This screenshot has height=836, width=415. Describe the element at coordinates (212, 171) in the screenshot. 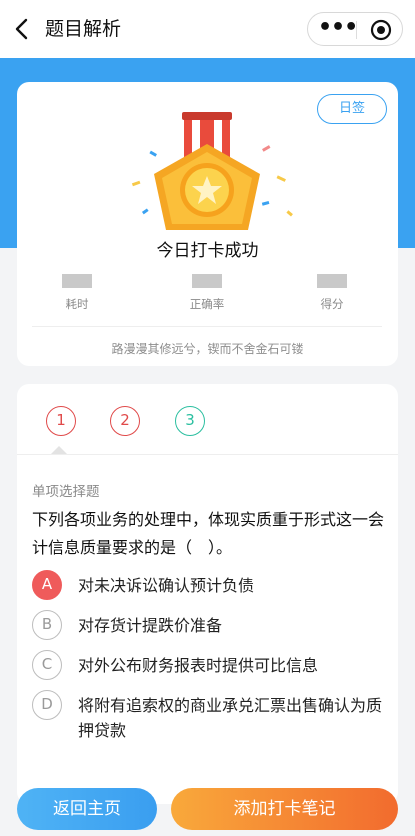

I see `medal-icon` at that location.